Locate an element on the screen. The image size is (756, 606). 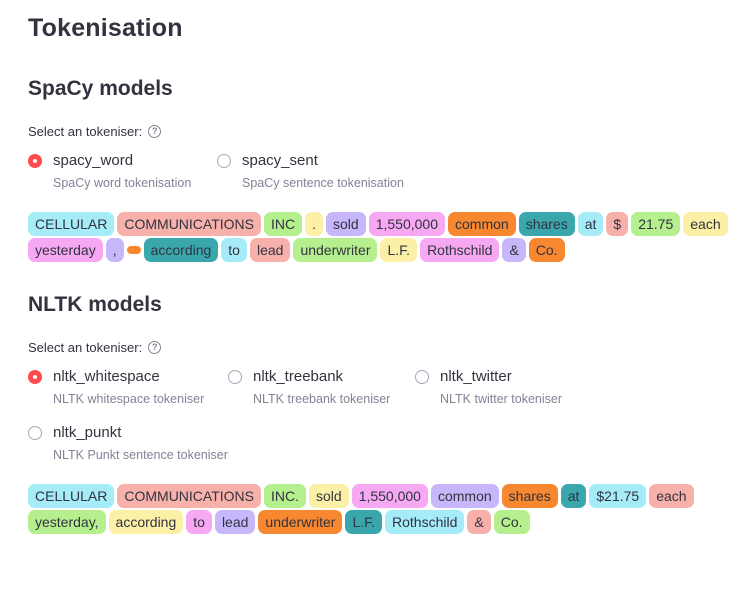
token: yesterday, is located at coordinates (67, 522).